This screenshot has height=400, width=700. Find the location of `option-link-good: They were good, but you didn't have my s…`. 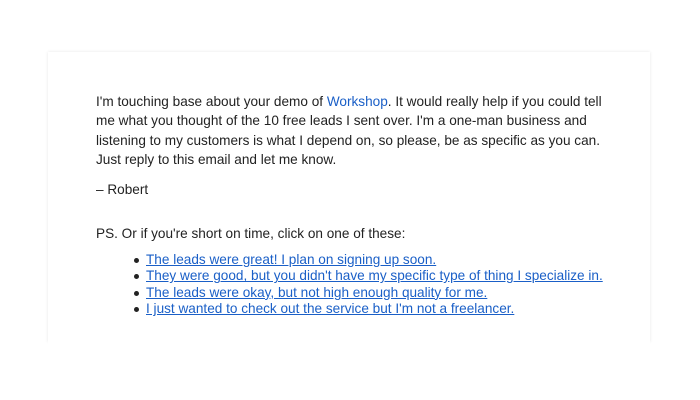

option-link-good: They were good, but you didn't have my s… is located at coordinates (374, 275).